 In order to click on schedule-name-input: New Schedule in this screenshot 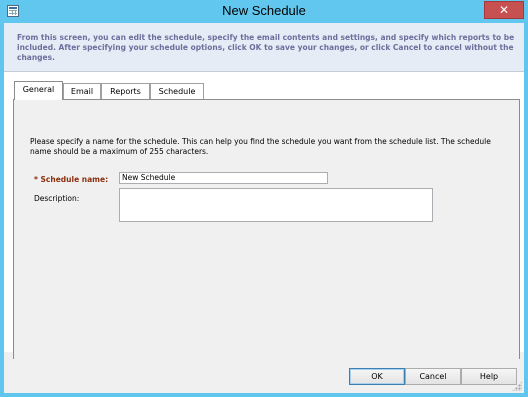, I will do `click(223, 178)`.